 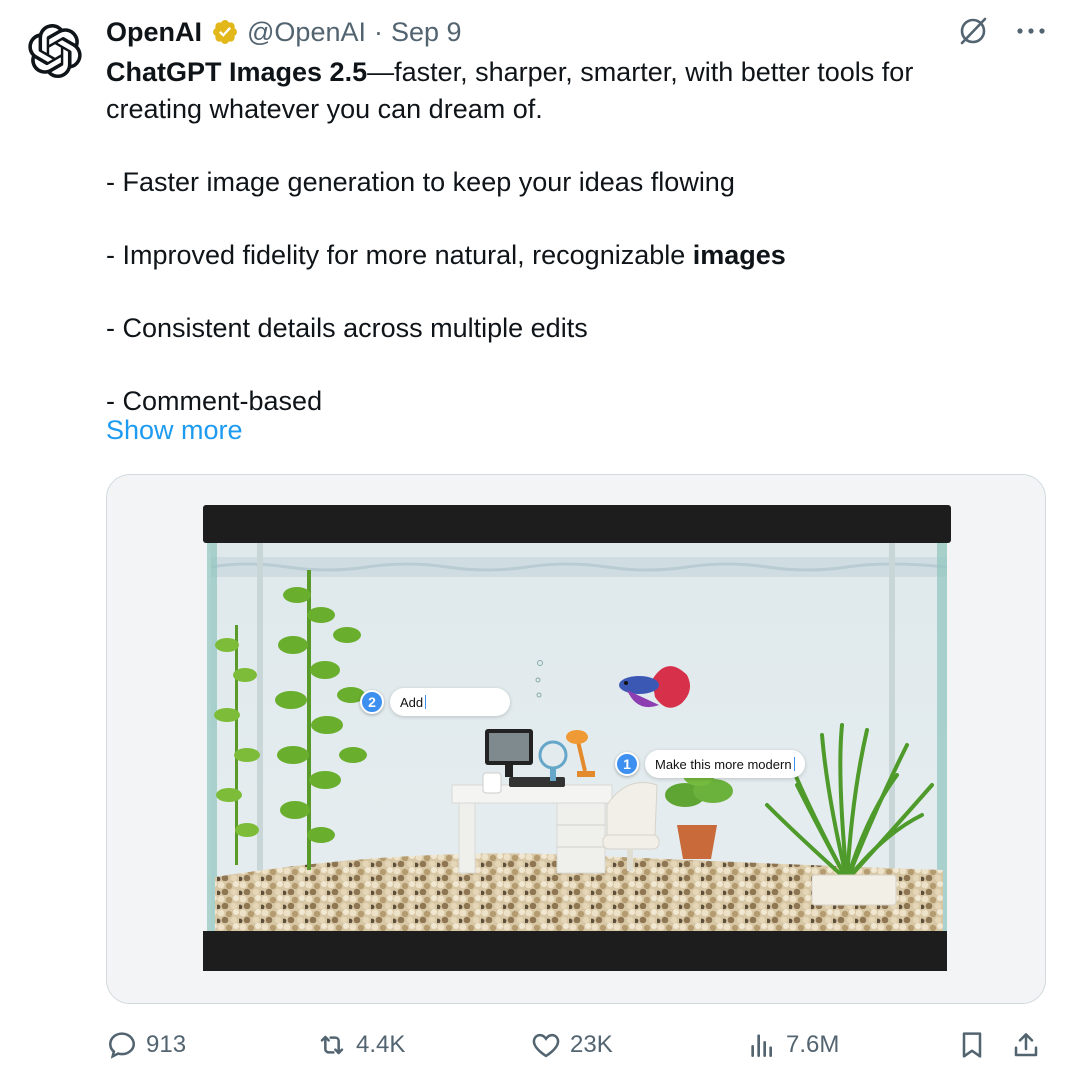 I want to click on comment-text-1: Make this more modern, so click(x=723, y=764).